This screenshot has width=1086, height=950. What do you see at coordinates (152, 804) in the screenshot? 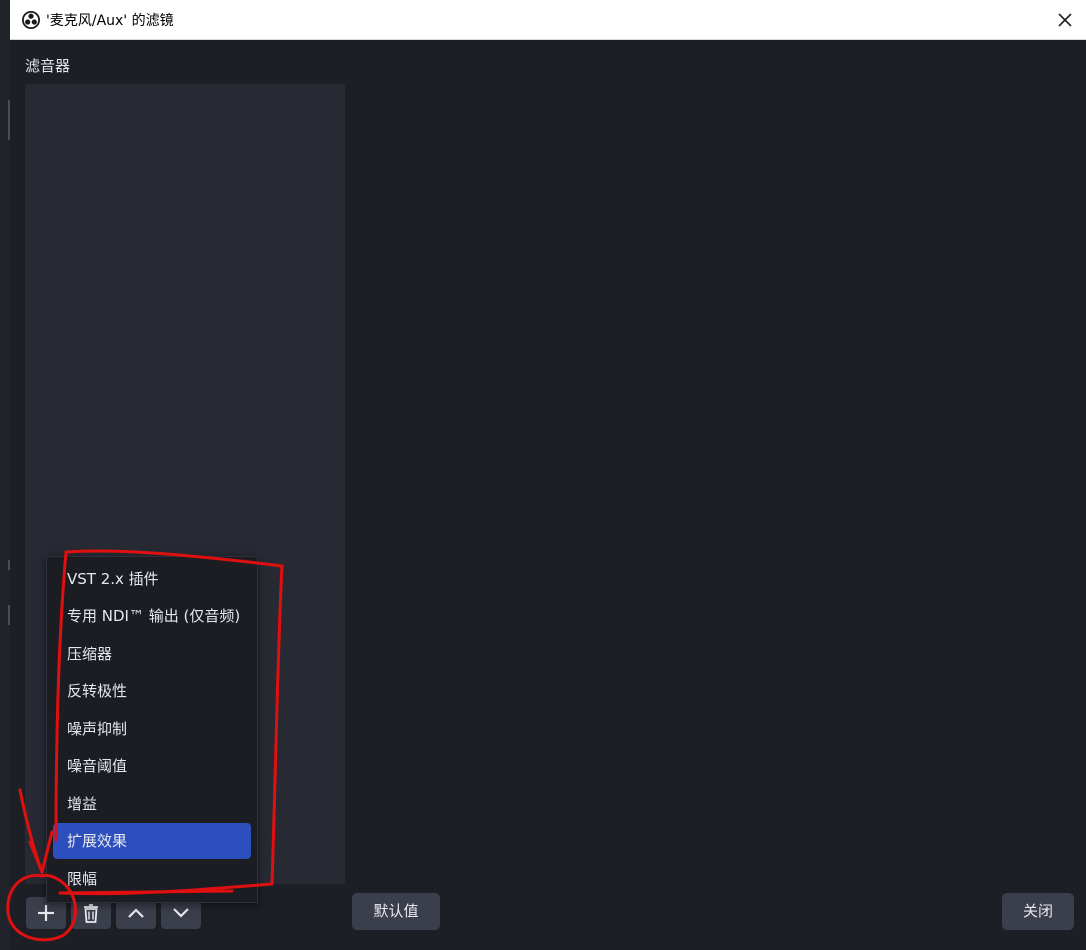
I see `menu-item-gain: 增益` at bounding box center [152, 804].